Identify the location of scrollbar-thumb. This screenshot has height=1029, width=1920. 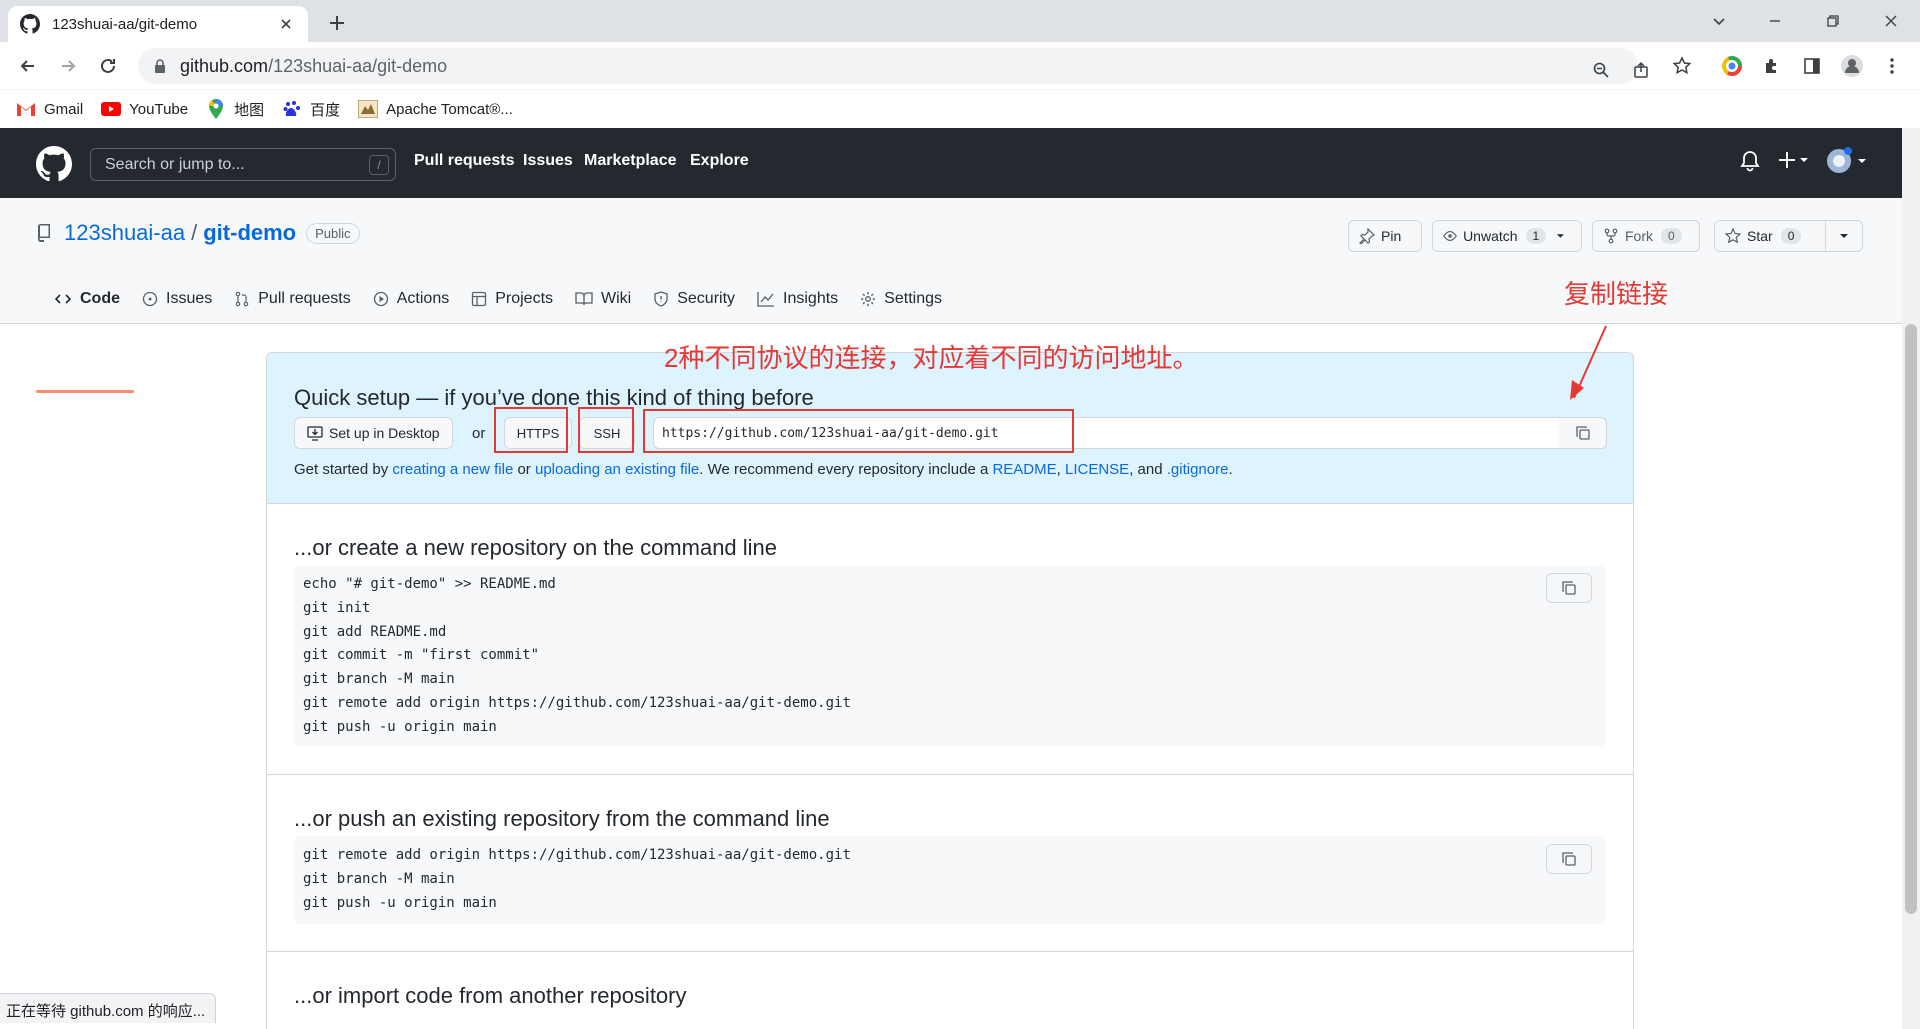
(1911, 619).